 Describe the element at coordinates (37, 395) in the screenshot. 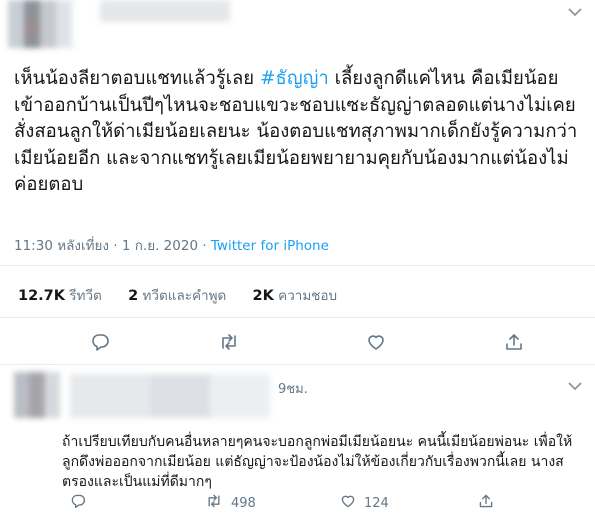

I see `reply-avatar` at that location.